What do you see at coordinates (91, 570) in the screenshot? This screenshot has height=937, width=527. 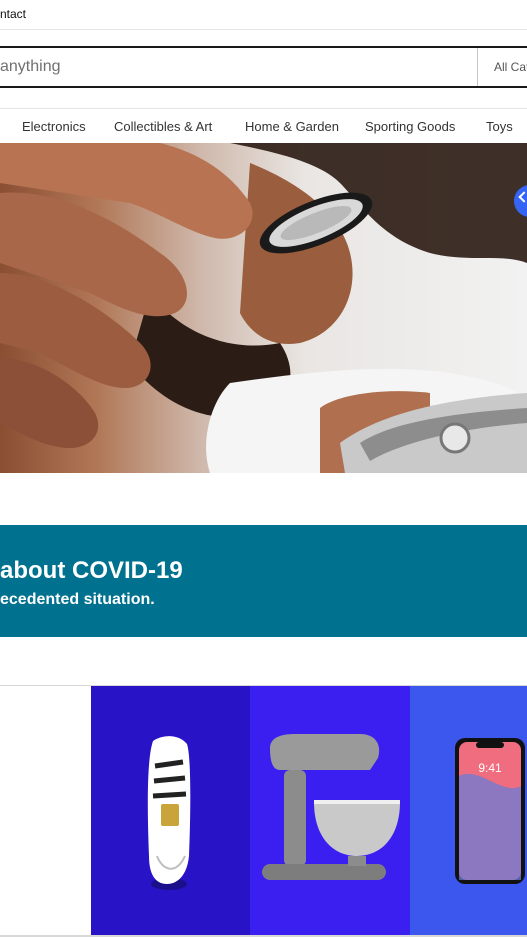 I see `banner-title: about COVID-19` at bounding box center [91, 570].